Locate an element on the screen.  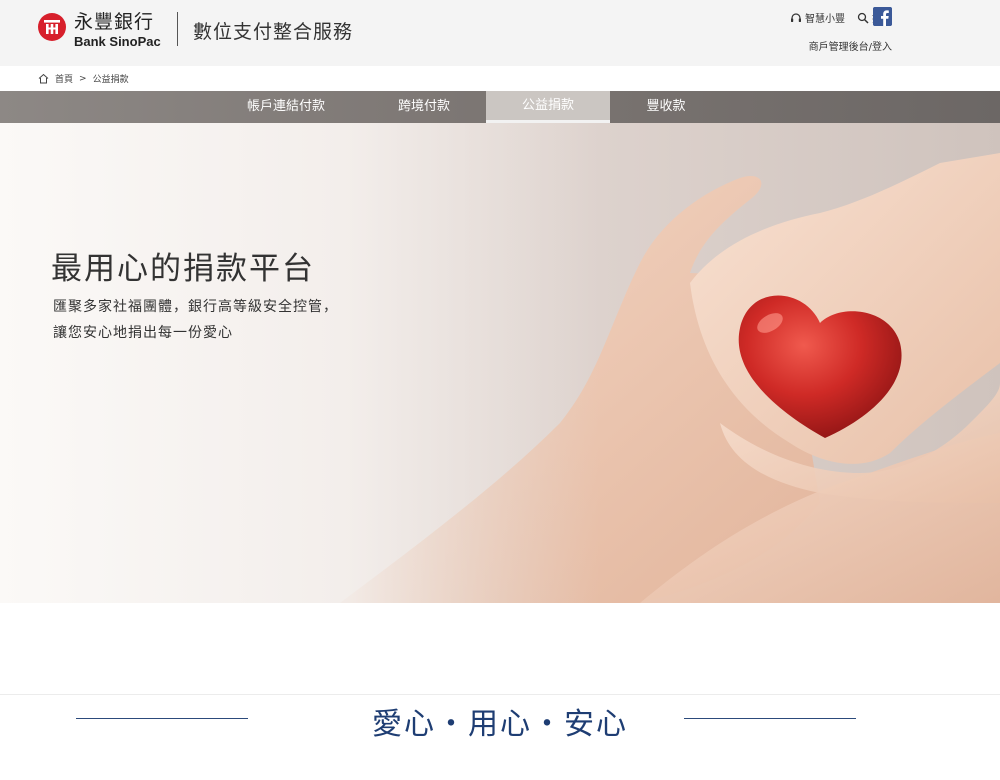
nav-item-cross-border-payment: 跨境付款 is located at coordinates (424, 107).